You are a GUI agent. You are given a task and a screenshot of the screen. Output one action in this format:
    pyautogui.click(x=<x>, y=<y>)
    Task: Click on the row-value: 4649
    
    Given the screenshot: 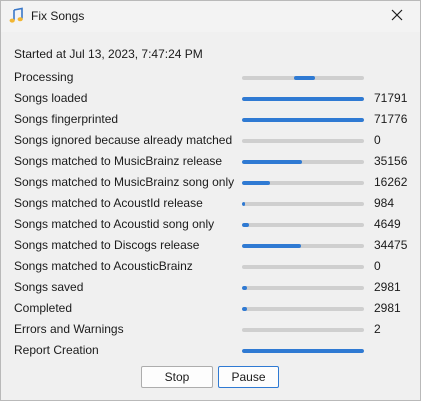 What is the action you would take?
    pyautogui.click(x=387, y=224)
    